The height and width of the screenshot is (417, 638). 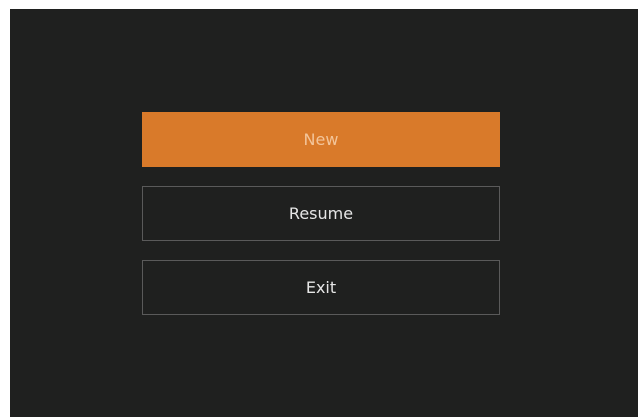 I want to click on new-button: New, so click(x=321, y=139).